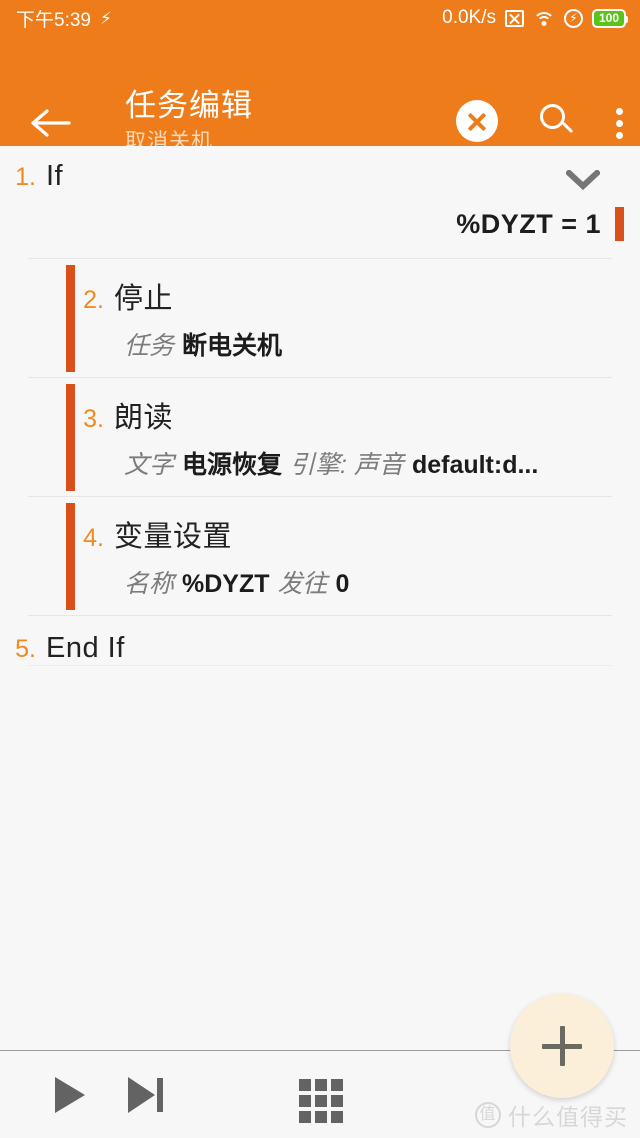 Image resolution: width=640 pixels, height=1138 pixels. What do you see at coordinates (320, 318) in the screenshot?
I see `action-row-2: 2. 停止 任务 断电关机` at bounding box center [320, 318].